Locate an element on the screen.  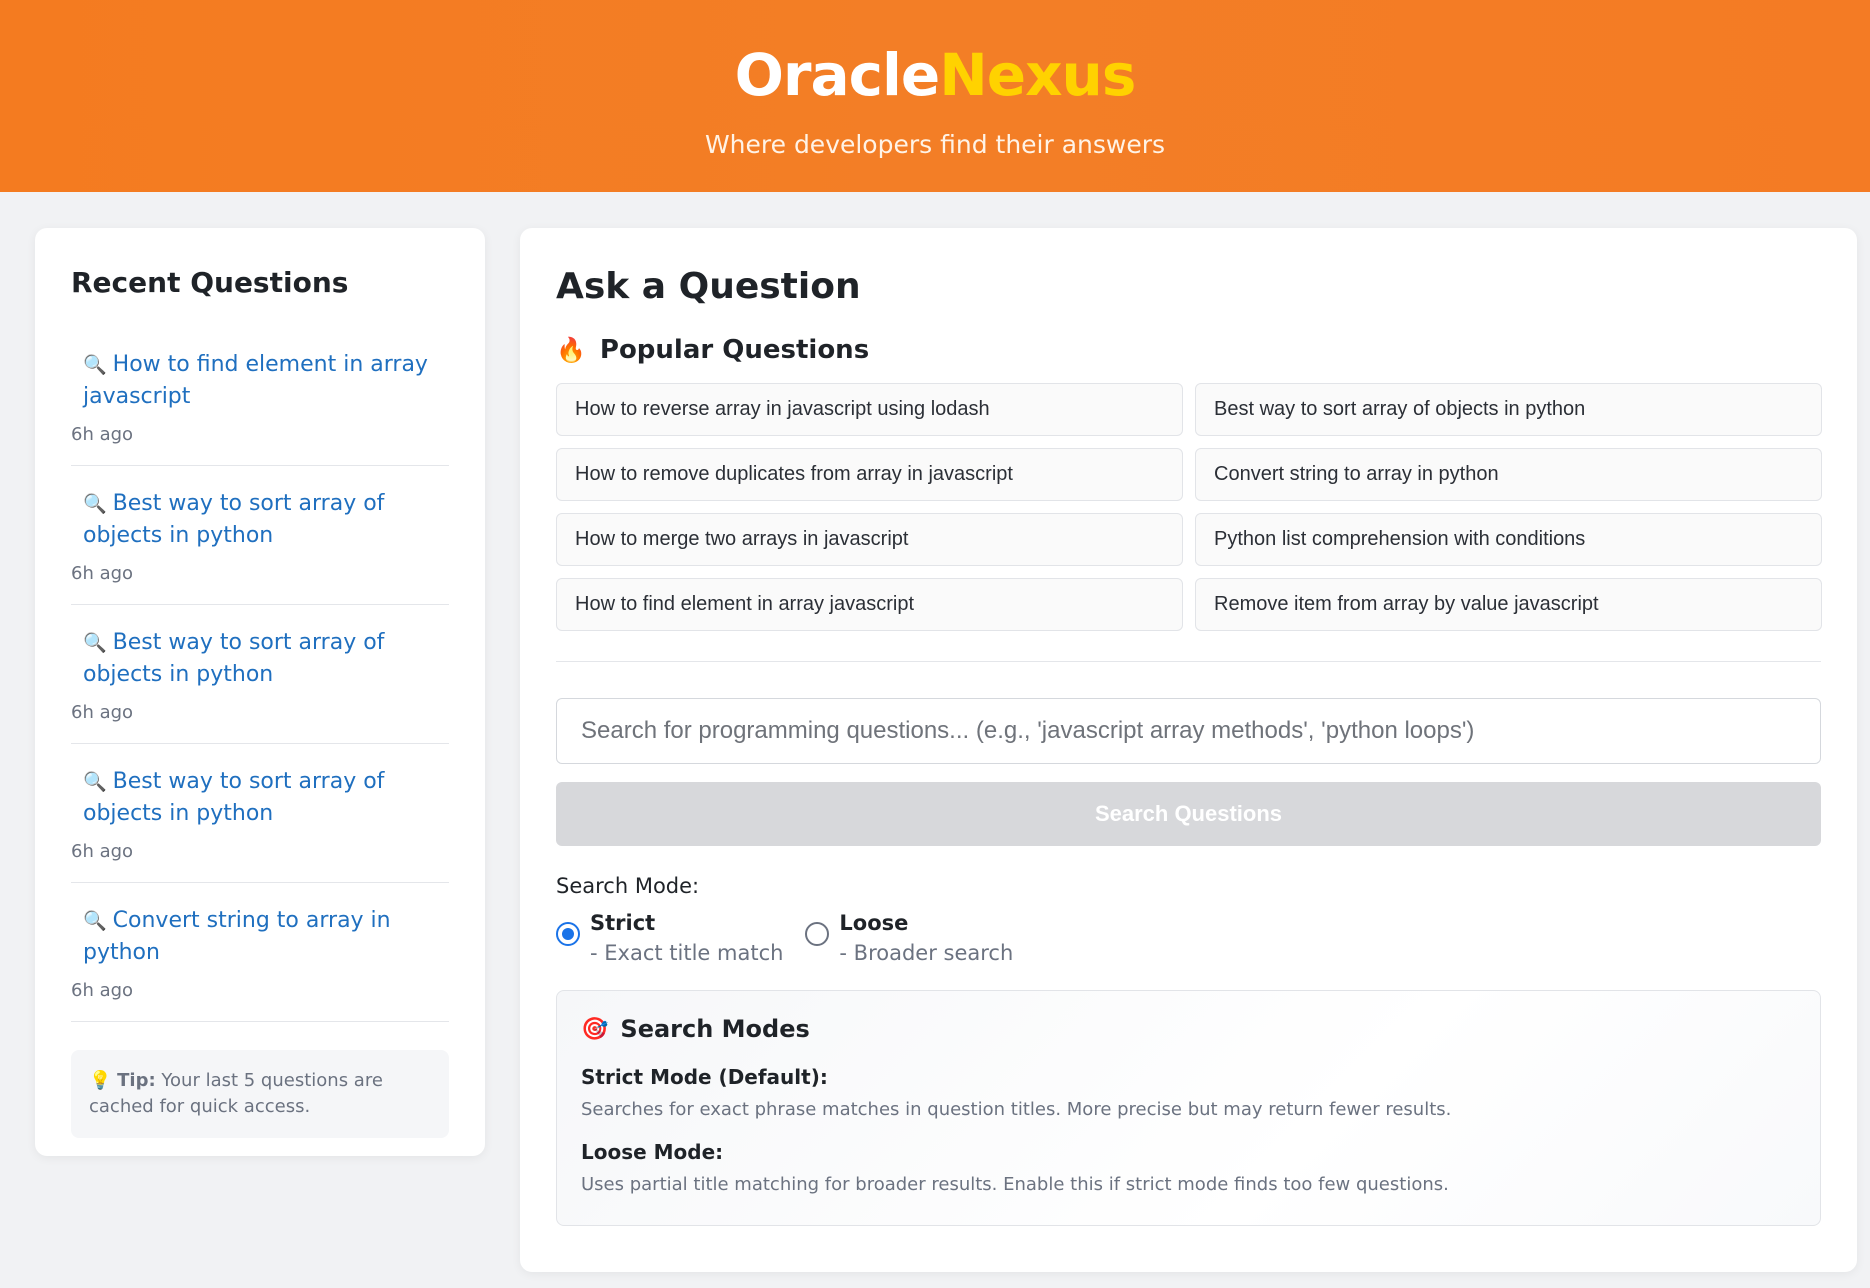
recent-question-label: Convert string to array in python is located at coordinates (237, 936).